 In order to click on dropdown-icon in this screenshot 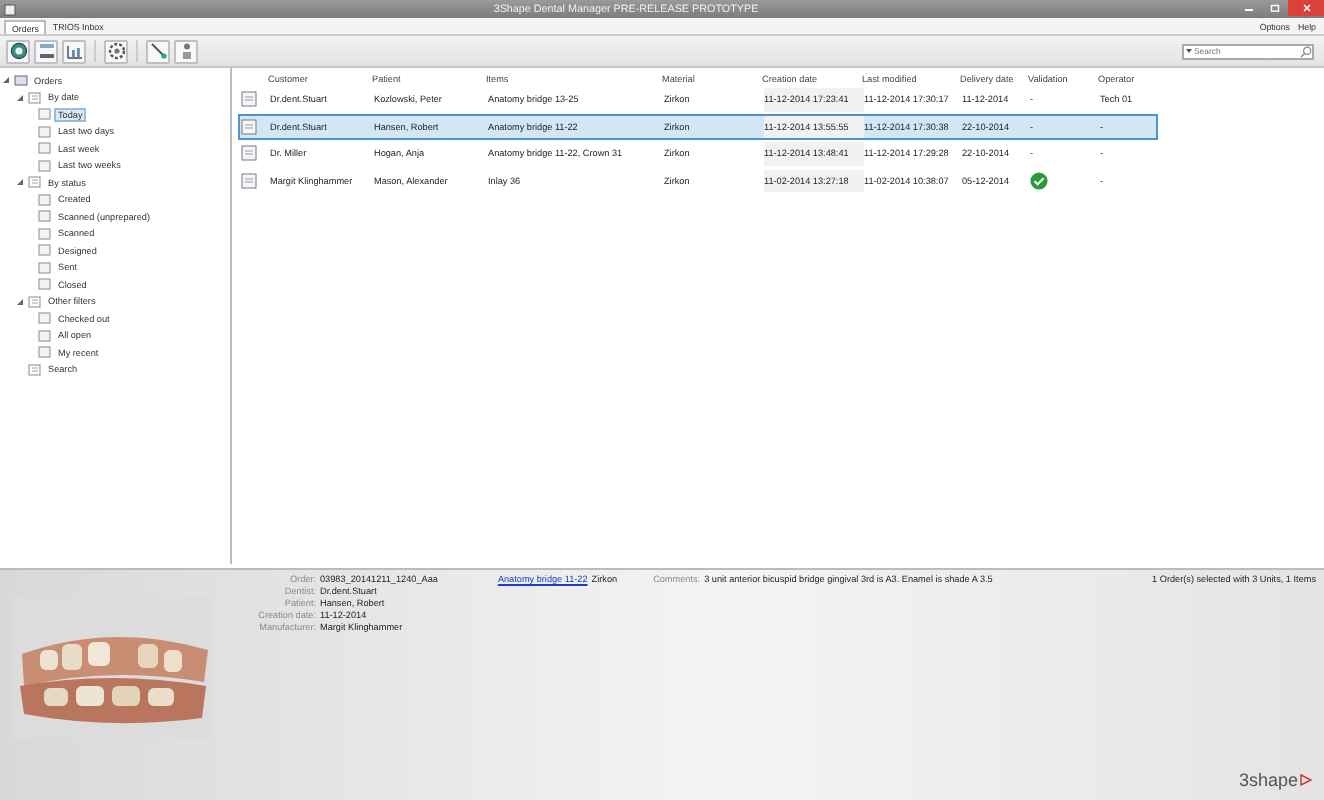, I will do `click(1188, 51)`.